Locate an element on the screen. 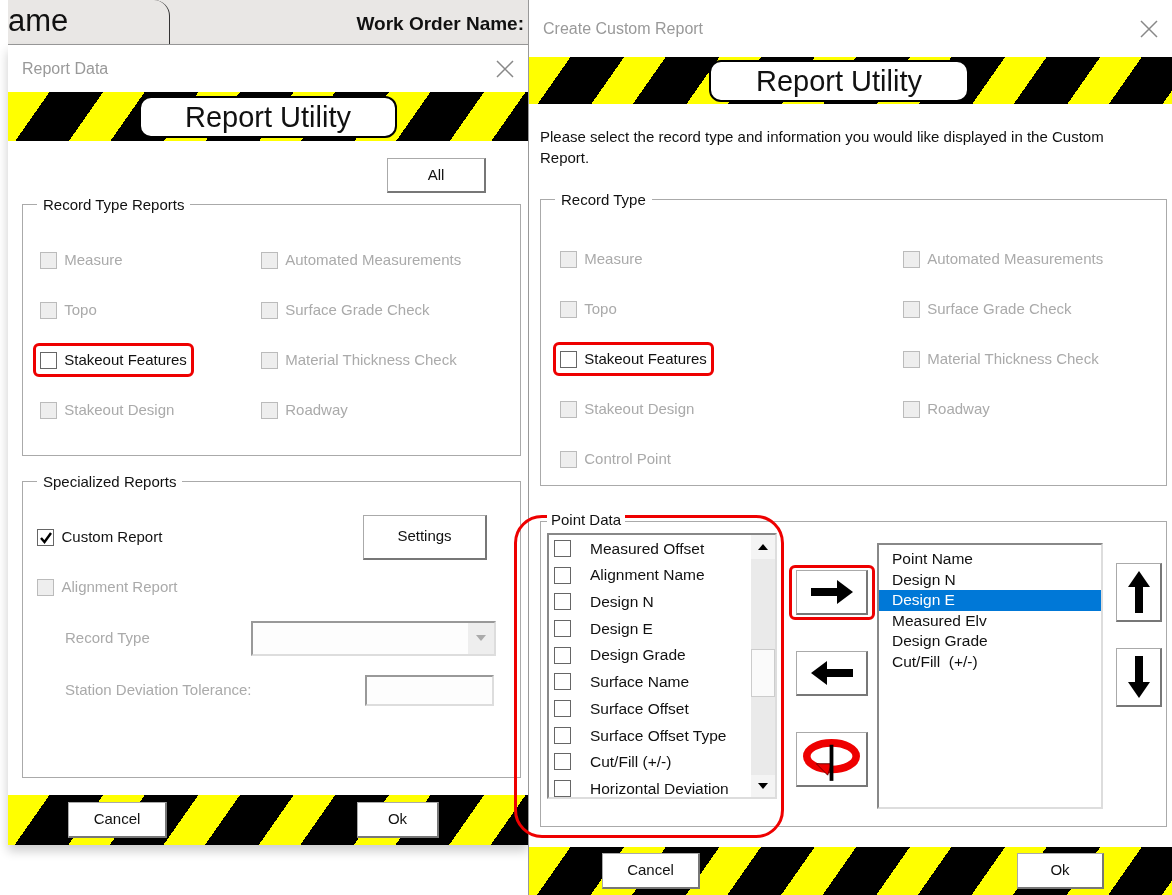 The height and width of the screenshot is (895, 1172). settings-button: Settings is located at coordinates (425, 537).